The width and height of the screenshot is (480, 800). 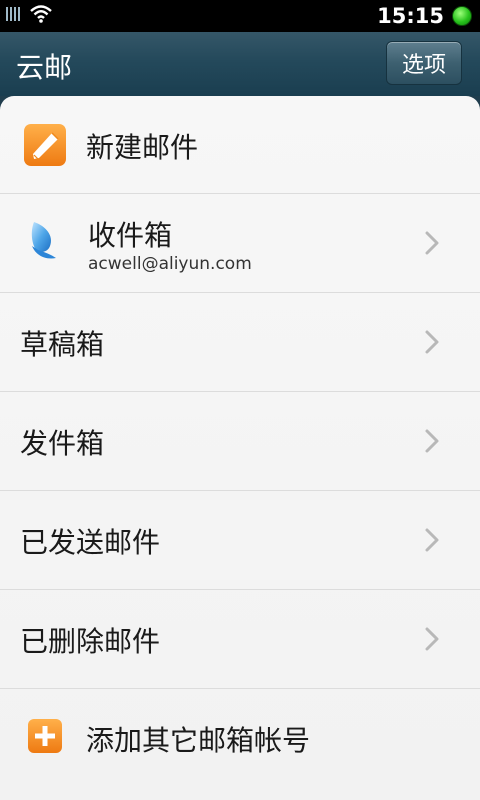 What do you see at coordinates (170, 264) in the screenshot?
I see `inbox-account: acwell@aliyun.com` at bounding box center [170, 264].